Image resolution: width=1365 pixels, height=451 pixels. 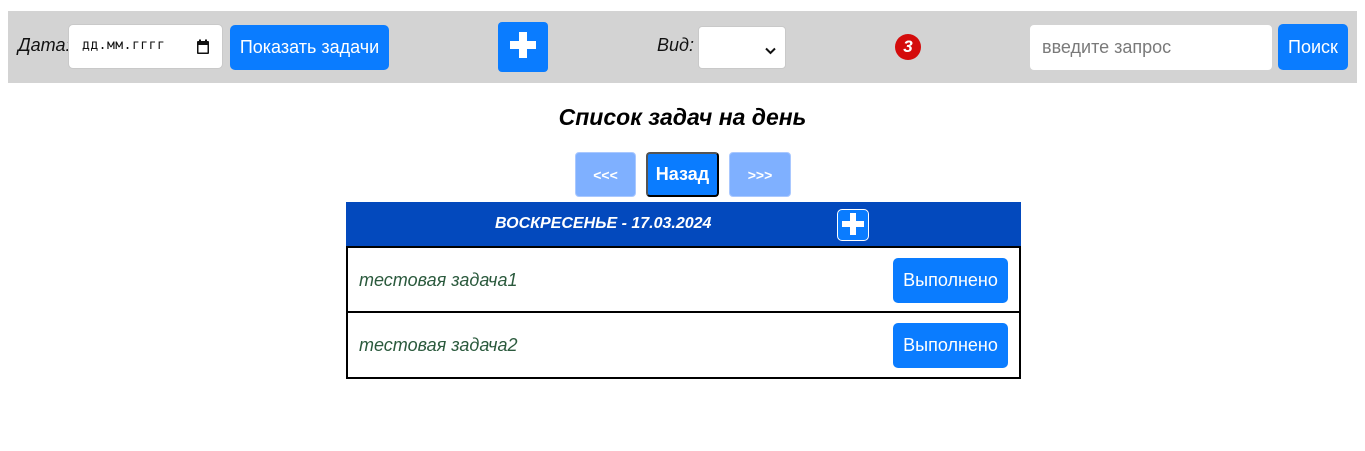 What do you see at coordinates (760, 174) in the screenshot?
I see `next-day-button: >>>` at bounding box center [760, 174].